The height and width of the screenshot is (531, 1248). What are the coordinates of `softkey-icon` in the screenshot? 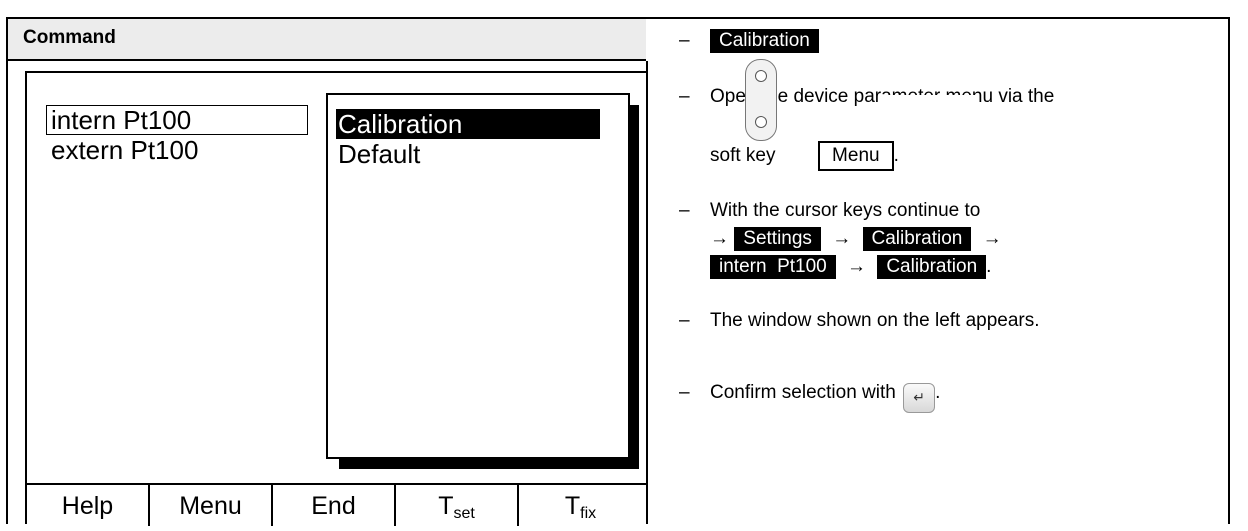 It's located at (761, 100).